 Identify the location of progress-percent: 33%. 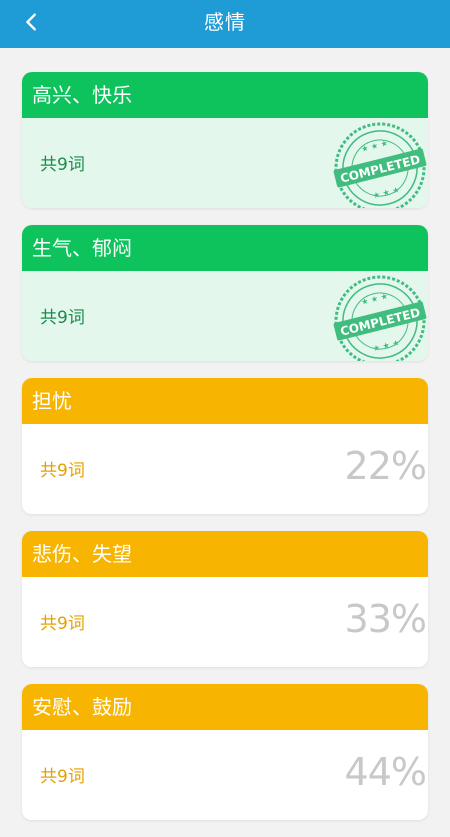
(385, 619).